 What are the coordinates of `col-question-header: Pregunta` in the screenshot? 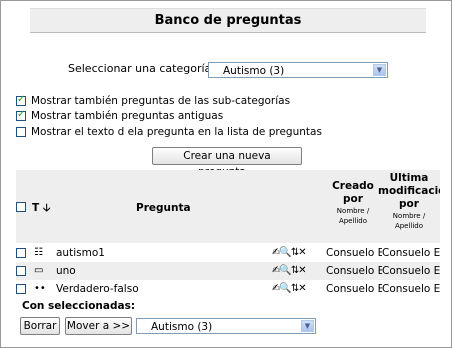 It's located at (163, 208).